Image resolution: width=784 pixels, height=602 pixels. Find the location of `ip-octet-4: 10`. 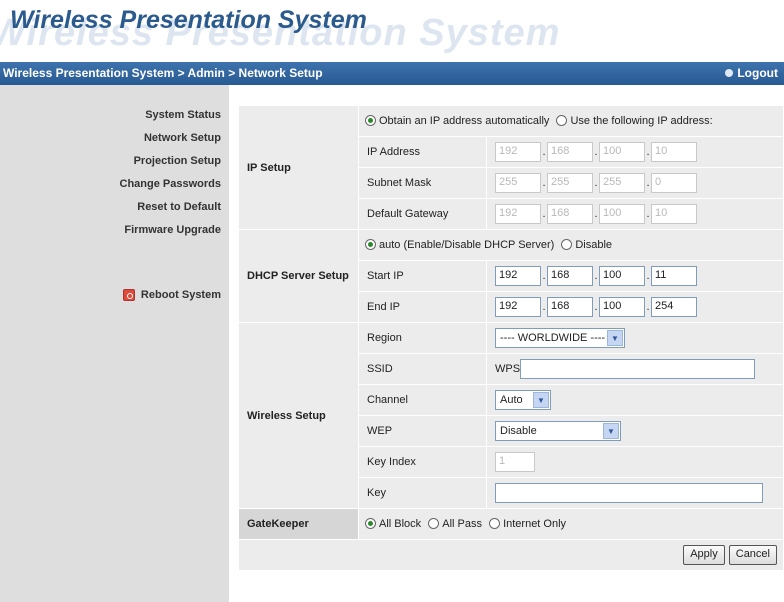

ip-octet-4: 10 is located at coordinates (674, 152).